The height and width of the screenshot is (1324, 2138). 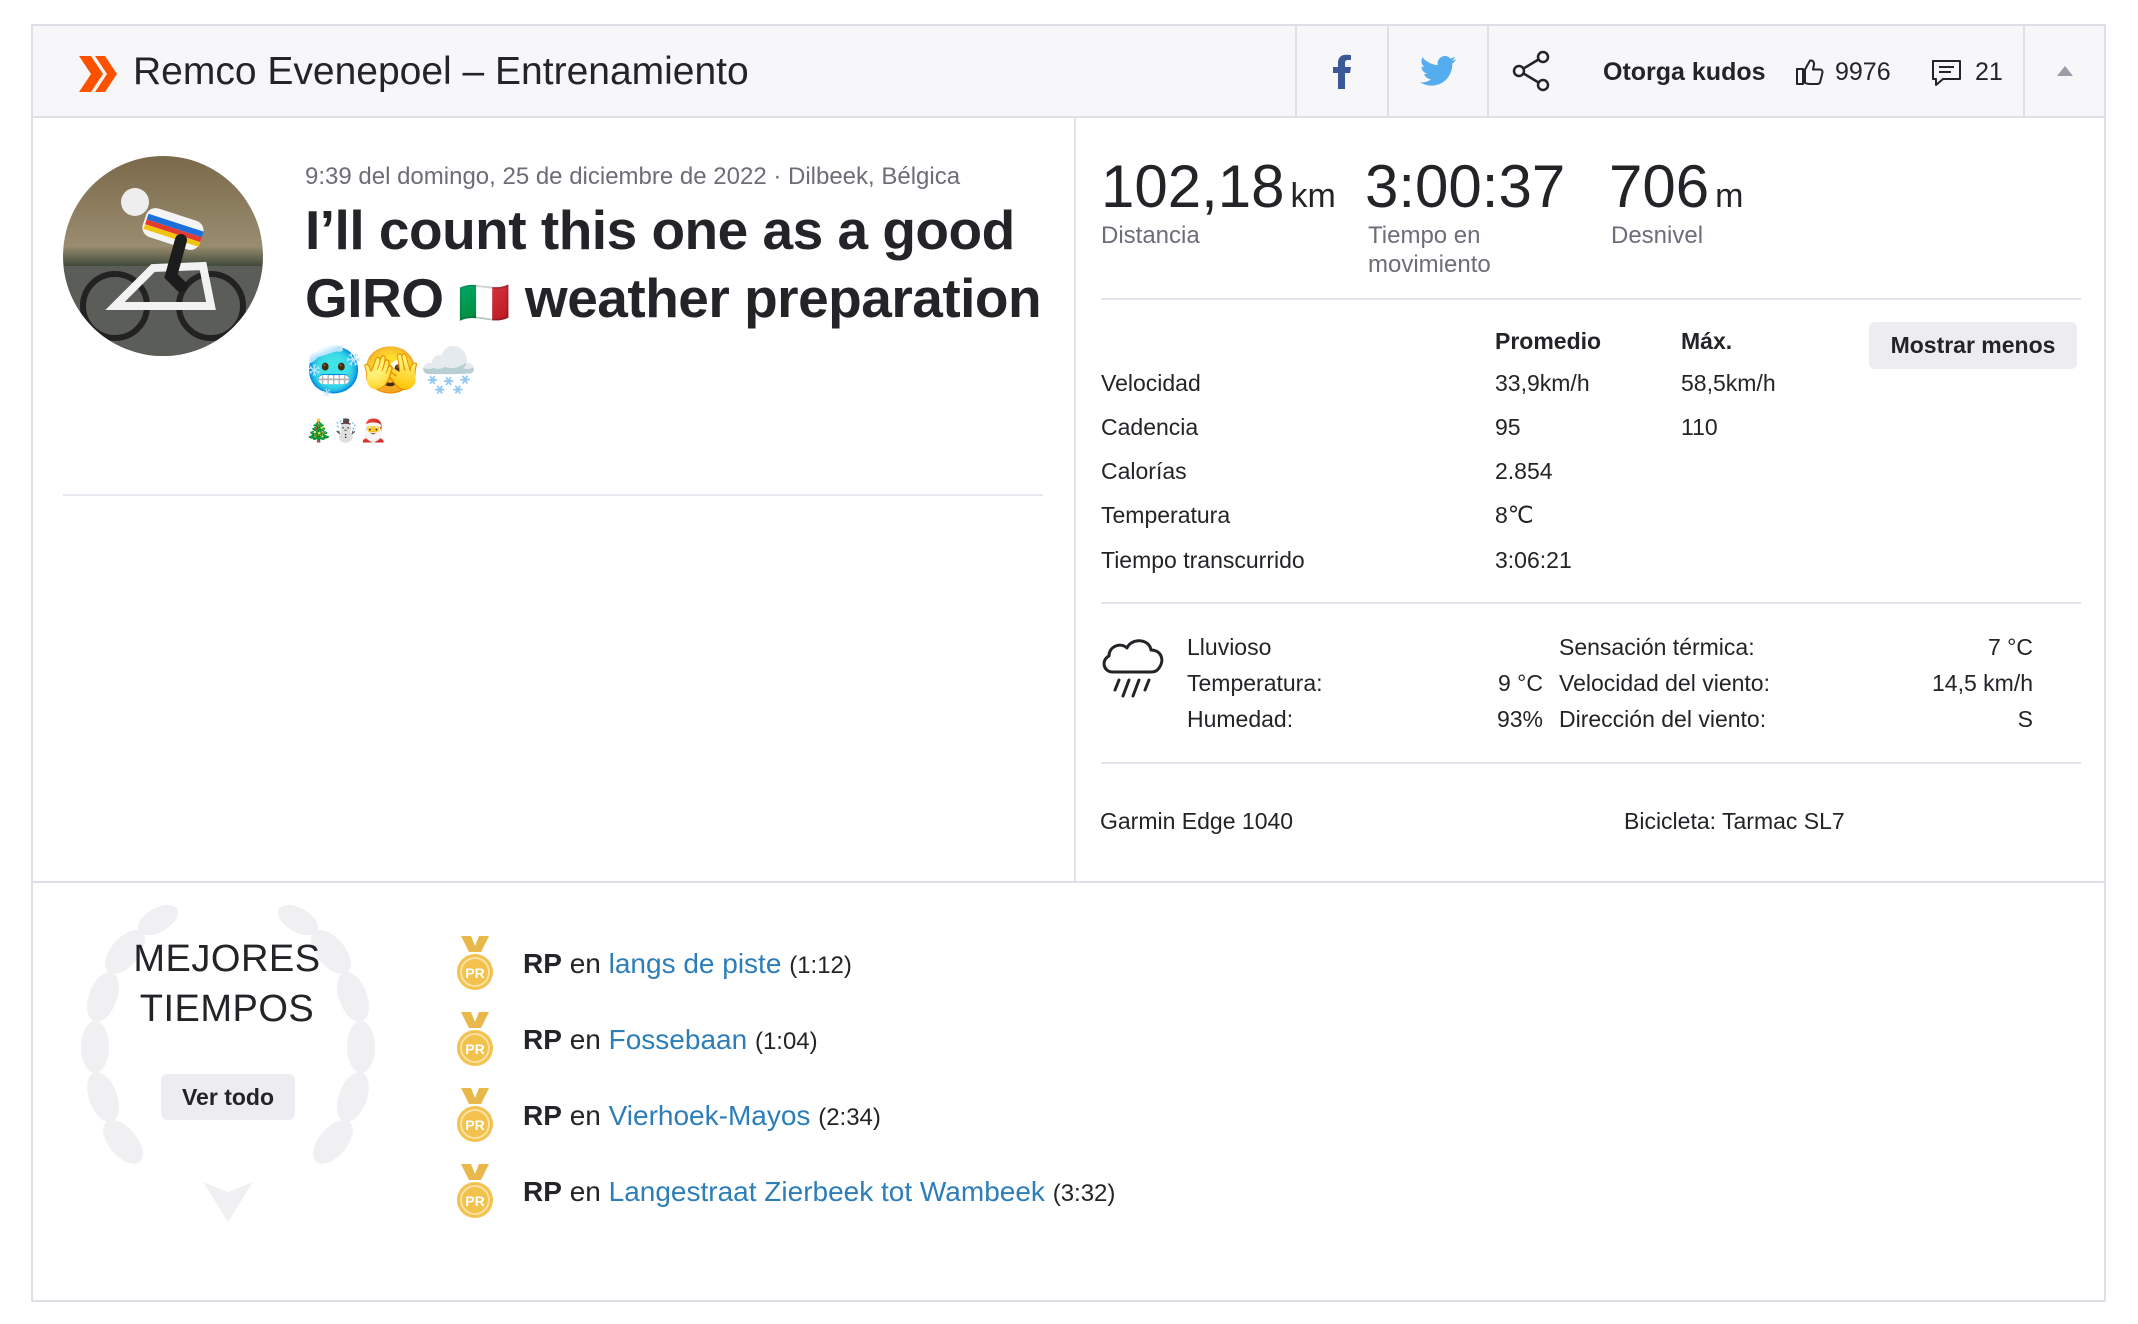 I want to click on activity-title-line-2: GIRO 🇮🇹 weather preparation, so click(x=695, y=300).